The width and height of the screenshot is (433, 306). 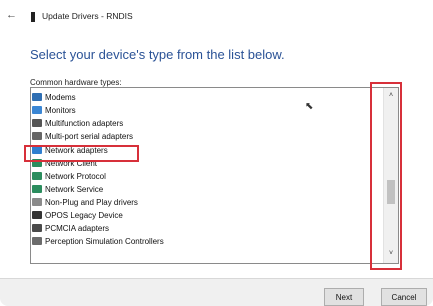 I want to click on list-item: Perception Simulation Controllers, so click(x=197, y=241).